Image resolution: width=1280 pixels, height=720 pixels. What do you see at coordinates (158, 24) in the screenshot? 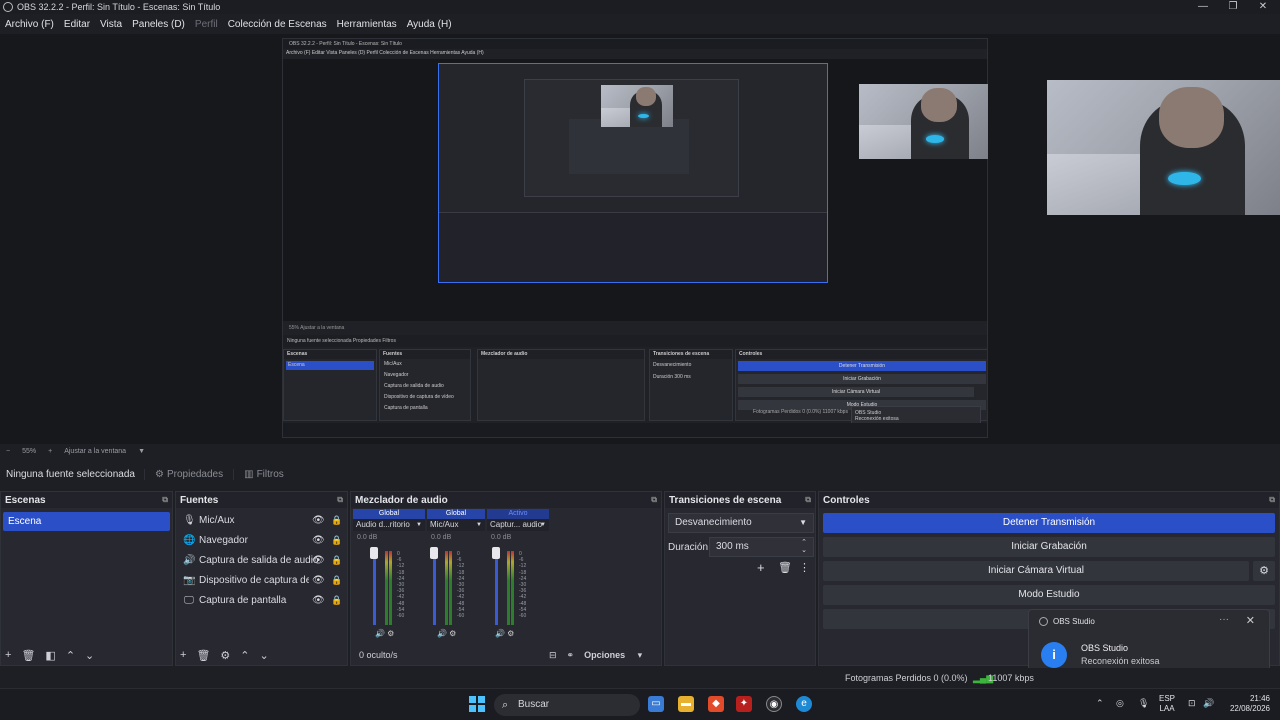
I see `menu-paneles: Paneles (D)` at bounding box center [158, 24].